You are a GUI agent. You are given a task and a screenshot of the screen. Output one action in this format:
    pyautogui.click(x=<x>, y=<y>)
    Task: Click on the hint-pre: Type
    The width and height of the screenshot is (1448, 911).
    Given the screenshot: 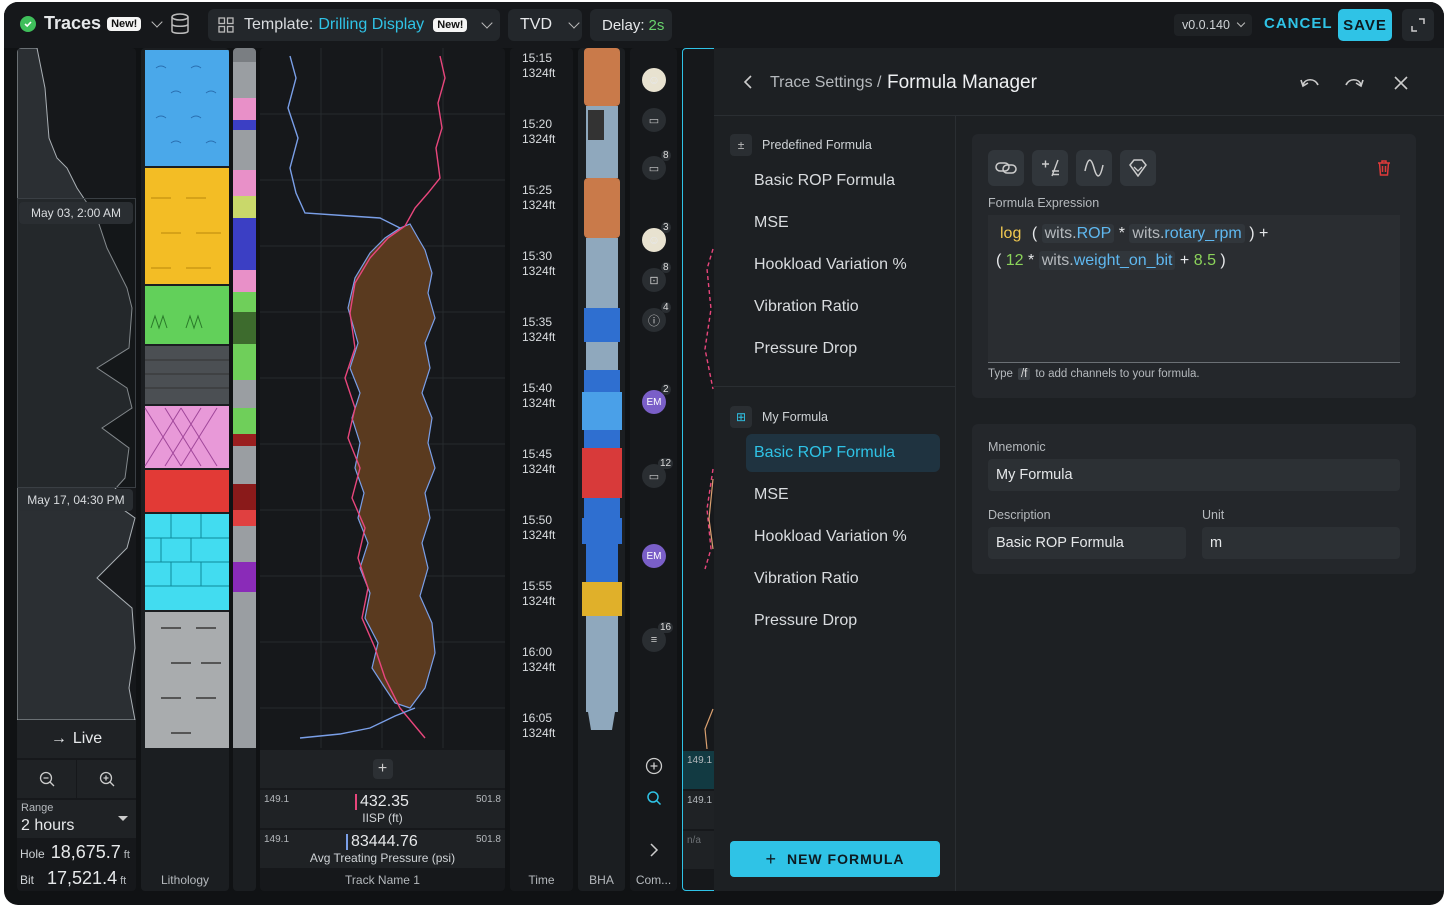 What is the action you would take?
    pyautogui.click(x=1000, y=374)
    